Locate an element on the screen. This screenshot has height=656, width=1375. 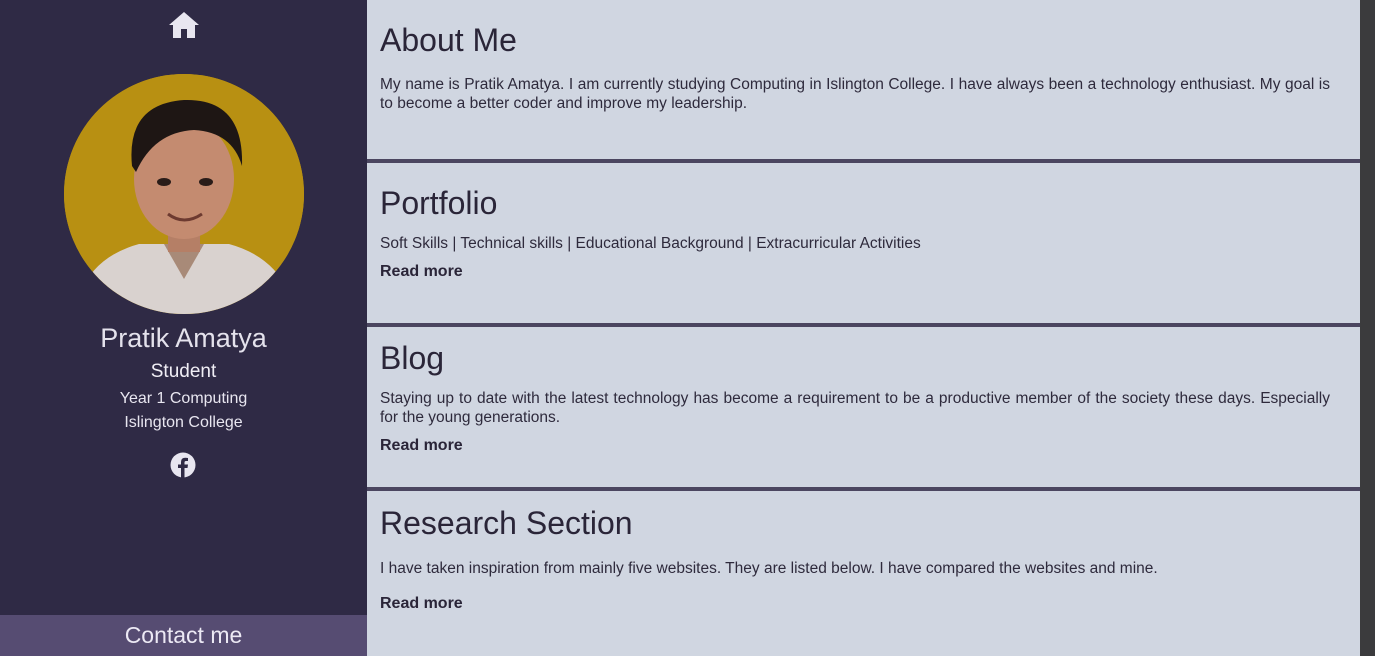
home-icon is located at coordinates (184, 25).